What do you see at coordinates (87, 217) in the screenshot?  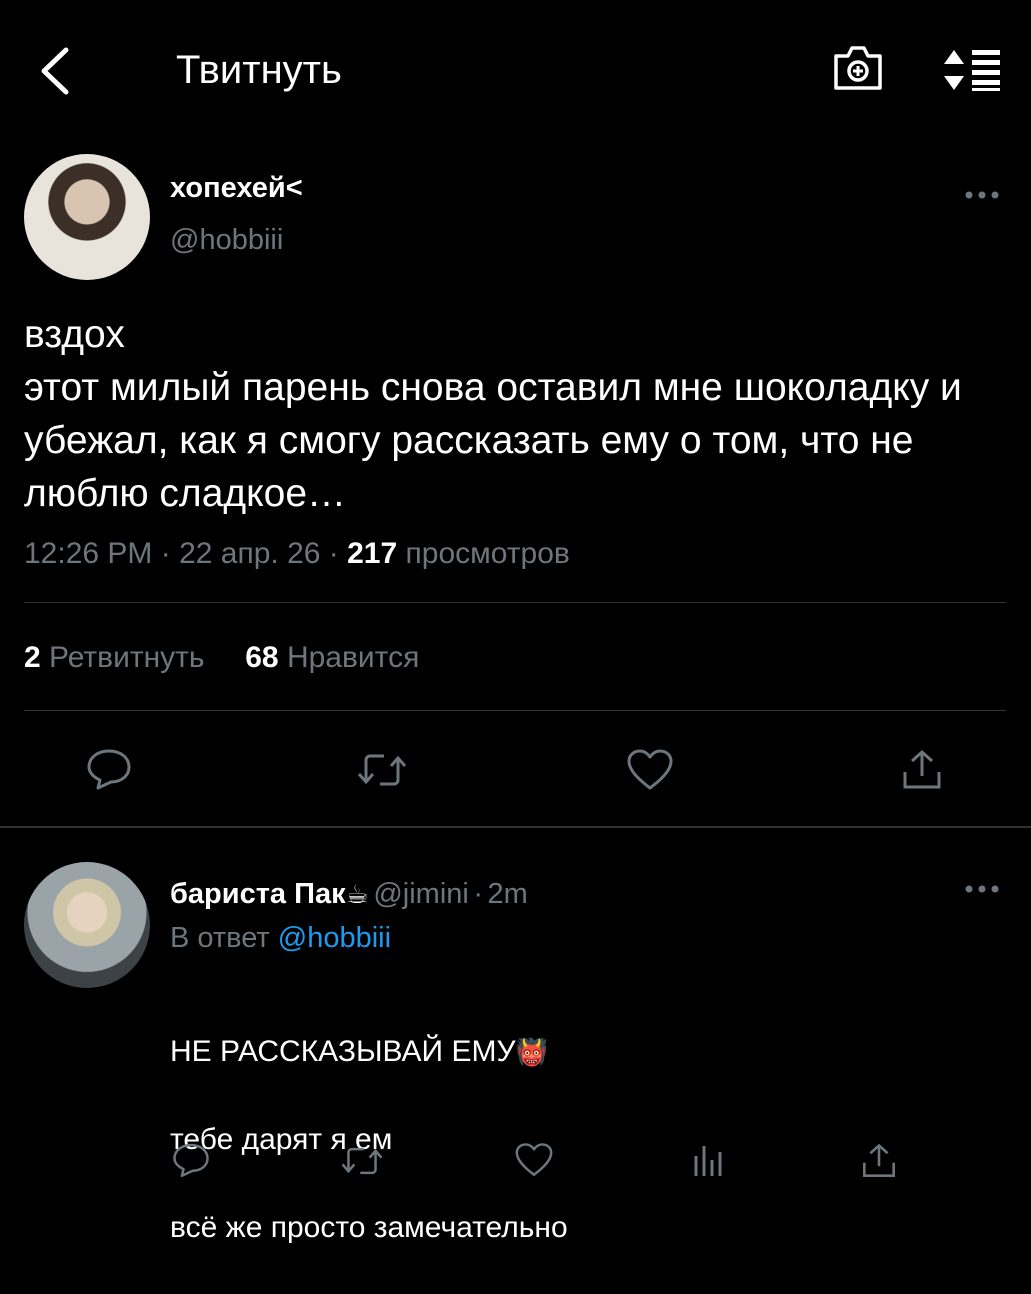 I see `author-avatar` at bounding box center [87, 217].